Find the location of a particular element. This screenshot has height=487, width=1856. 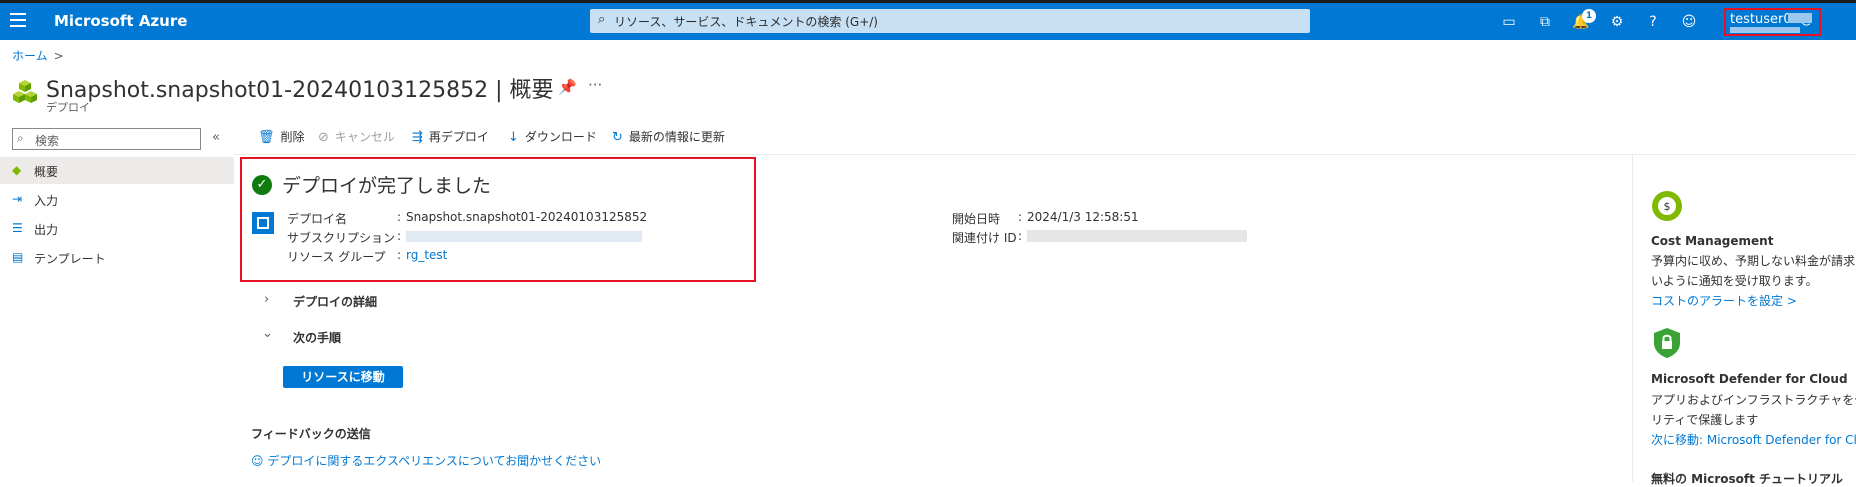

cloud-shell-icon: ▭ is located at coordinates (1509, 22).